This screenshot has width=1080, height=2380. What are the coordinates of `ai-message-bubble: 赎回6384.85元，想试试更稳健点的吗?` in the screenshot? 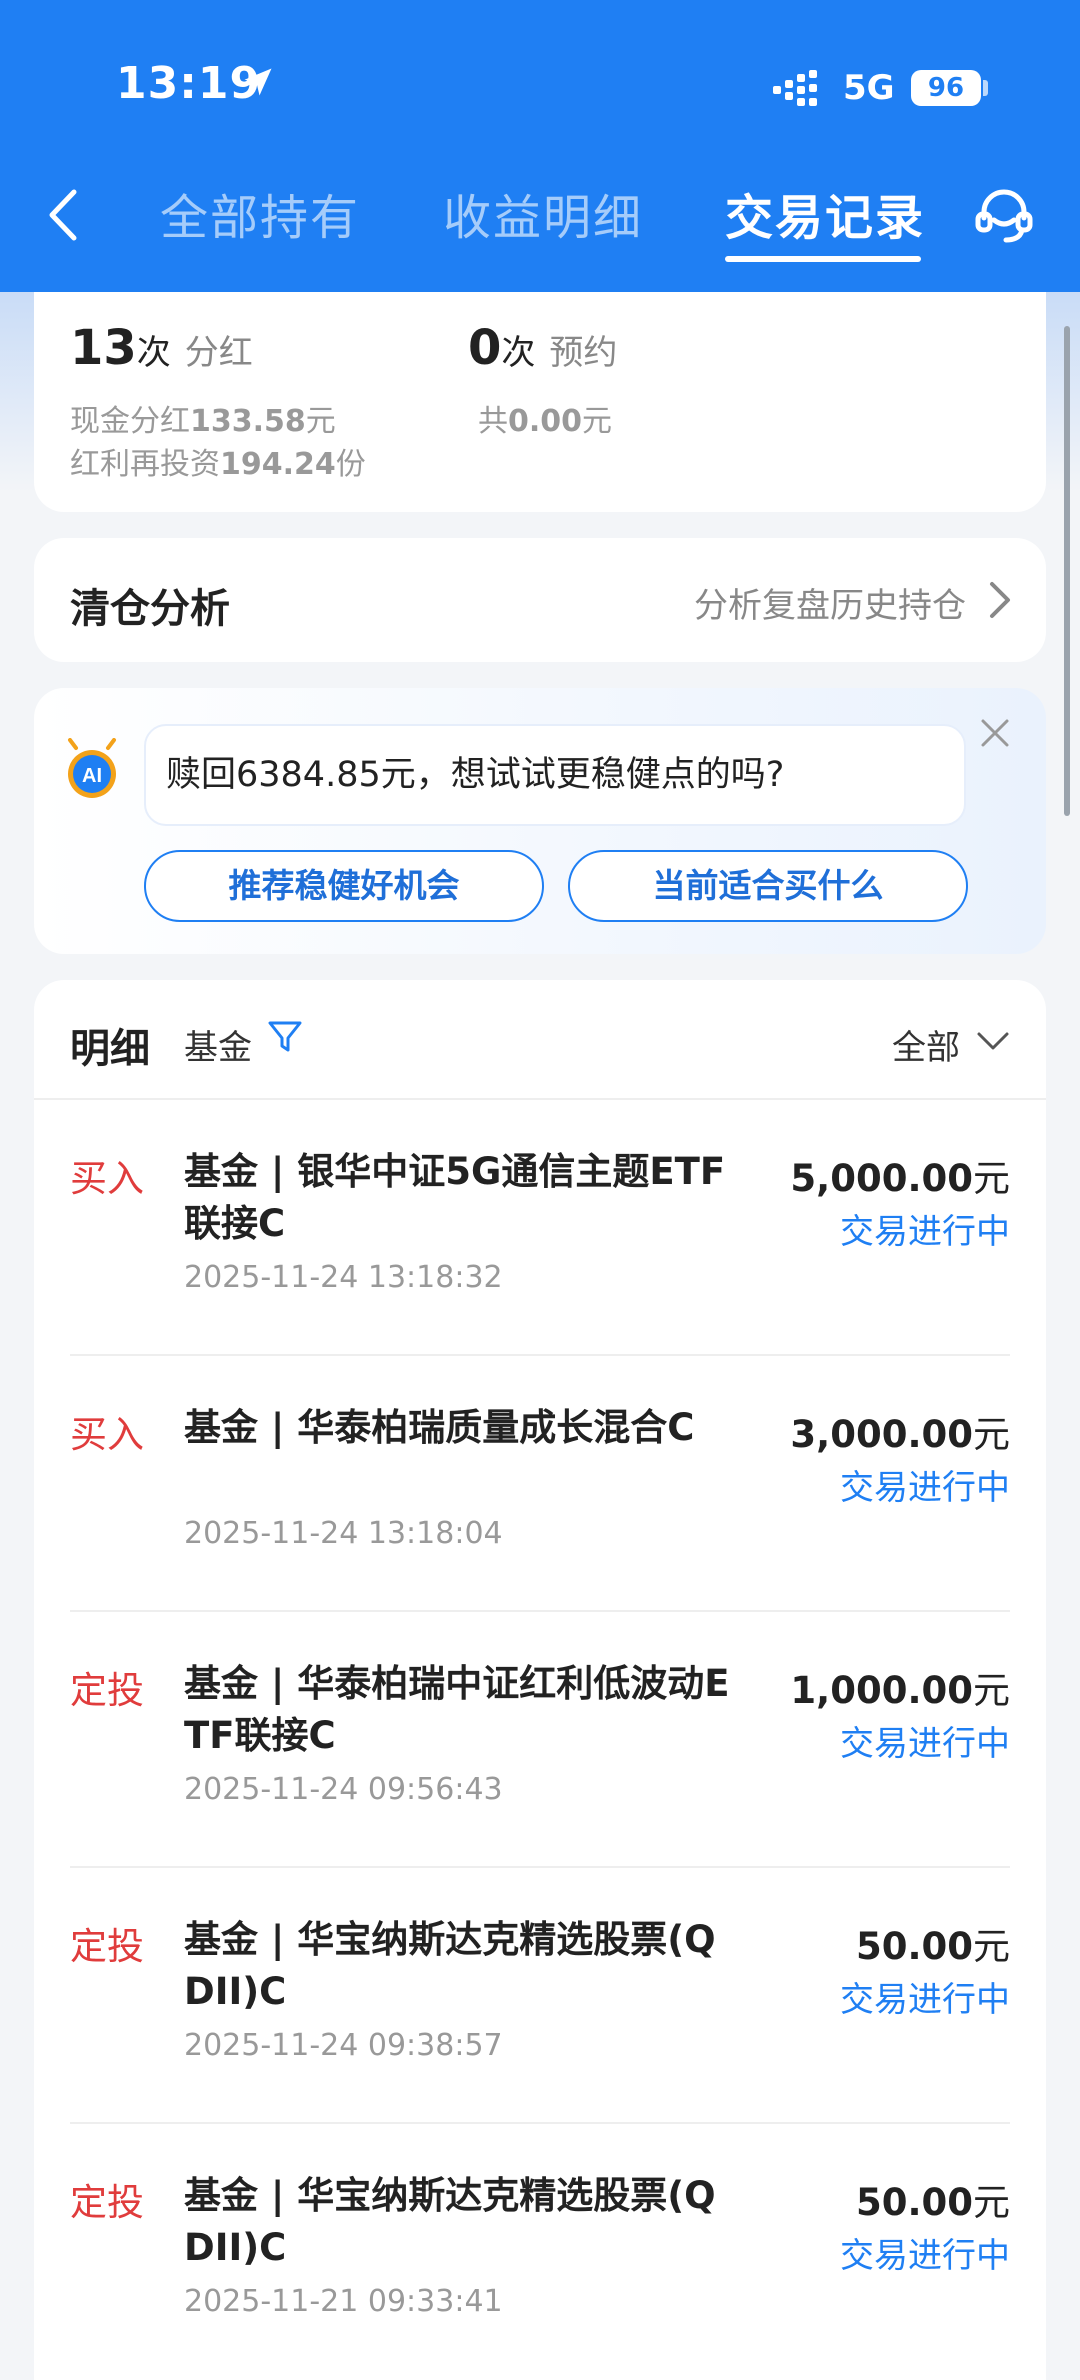 It's located at (555, 775).